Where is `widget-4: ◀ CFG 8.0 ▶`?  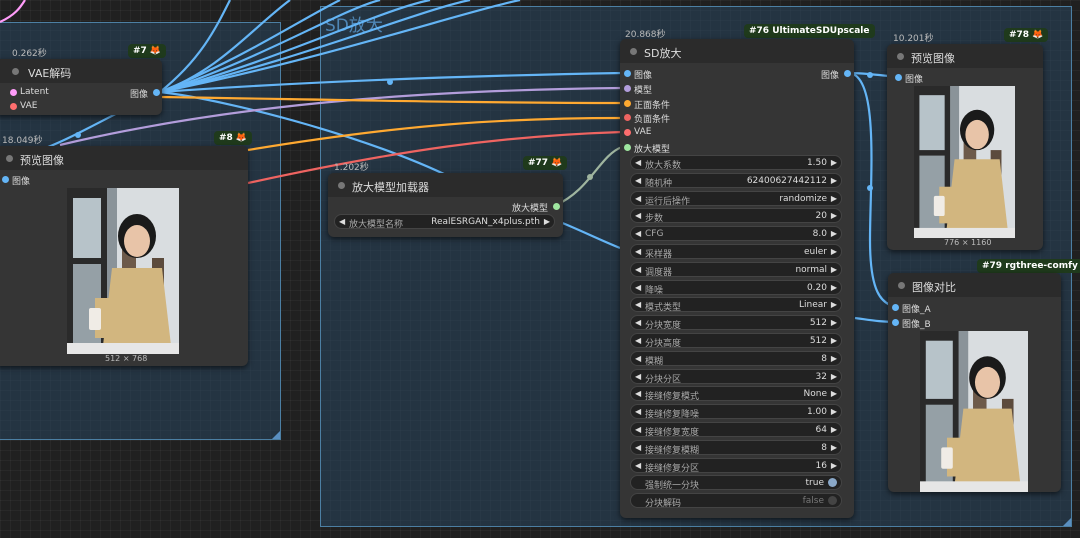 widget-4: ◀ CFG 8.0 ▶ is located at coordinates (736, 234).